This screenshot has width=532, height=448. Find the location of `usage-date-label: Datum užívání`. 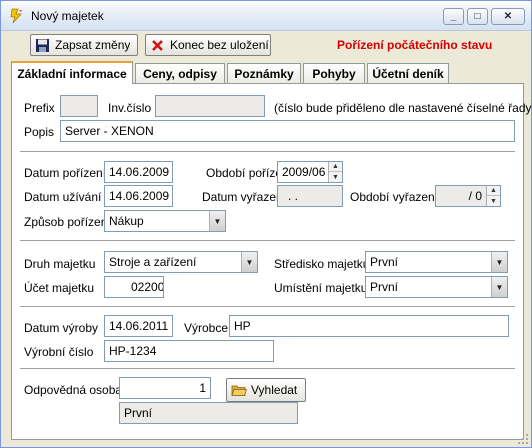

usage-date-label: Datum užívání is located at coordinates (63, 197).